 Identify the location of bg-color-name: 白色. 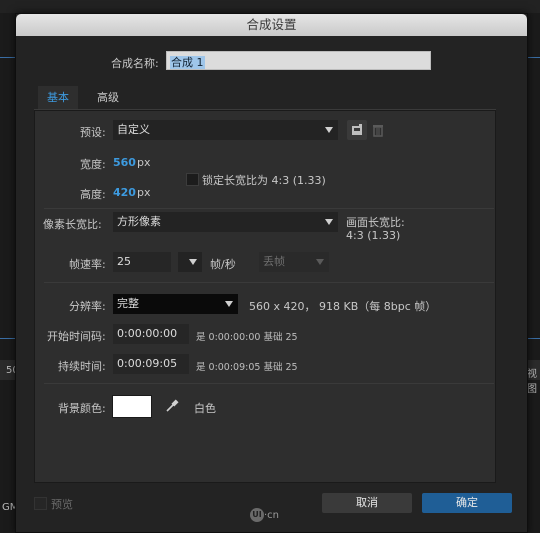
(205, 408).